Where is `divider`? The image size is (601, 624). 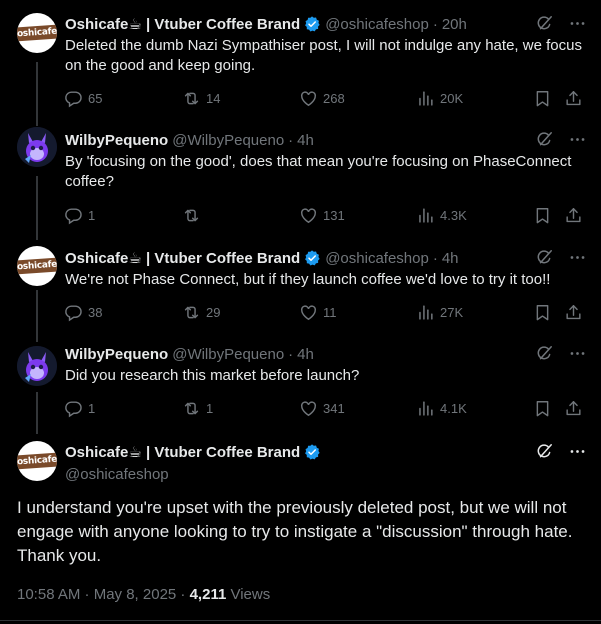 divider is located at coordinates (300, 620).